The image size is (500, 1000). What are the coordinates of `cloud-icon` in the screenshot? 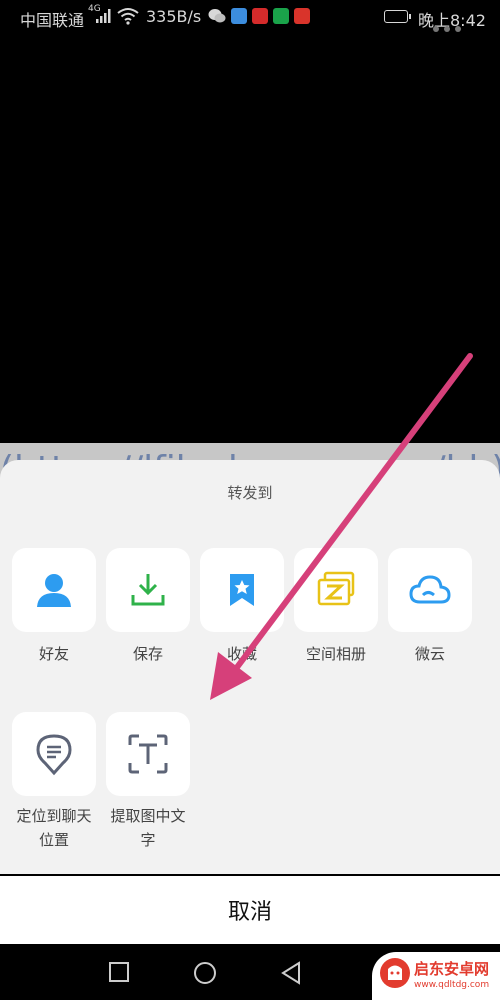 It's located at (430, 589).